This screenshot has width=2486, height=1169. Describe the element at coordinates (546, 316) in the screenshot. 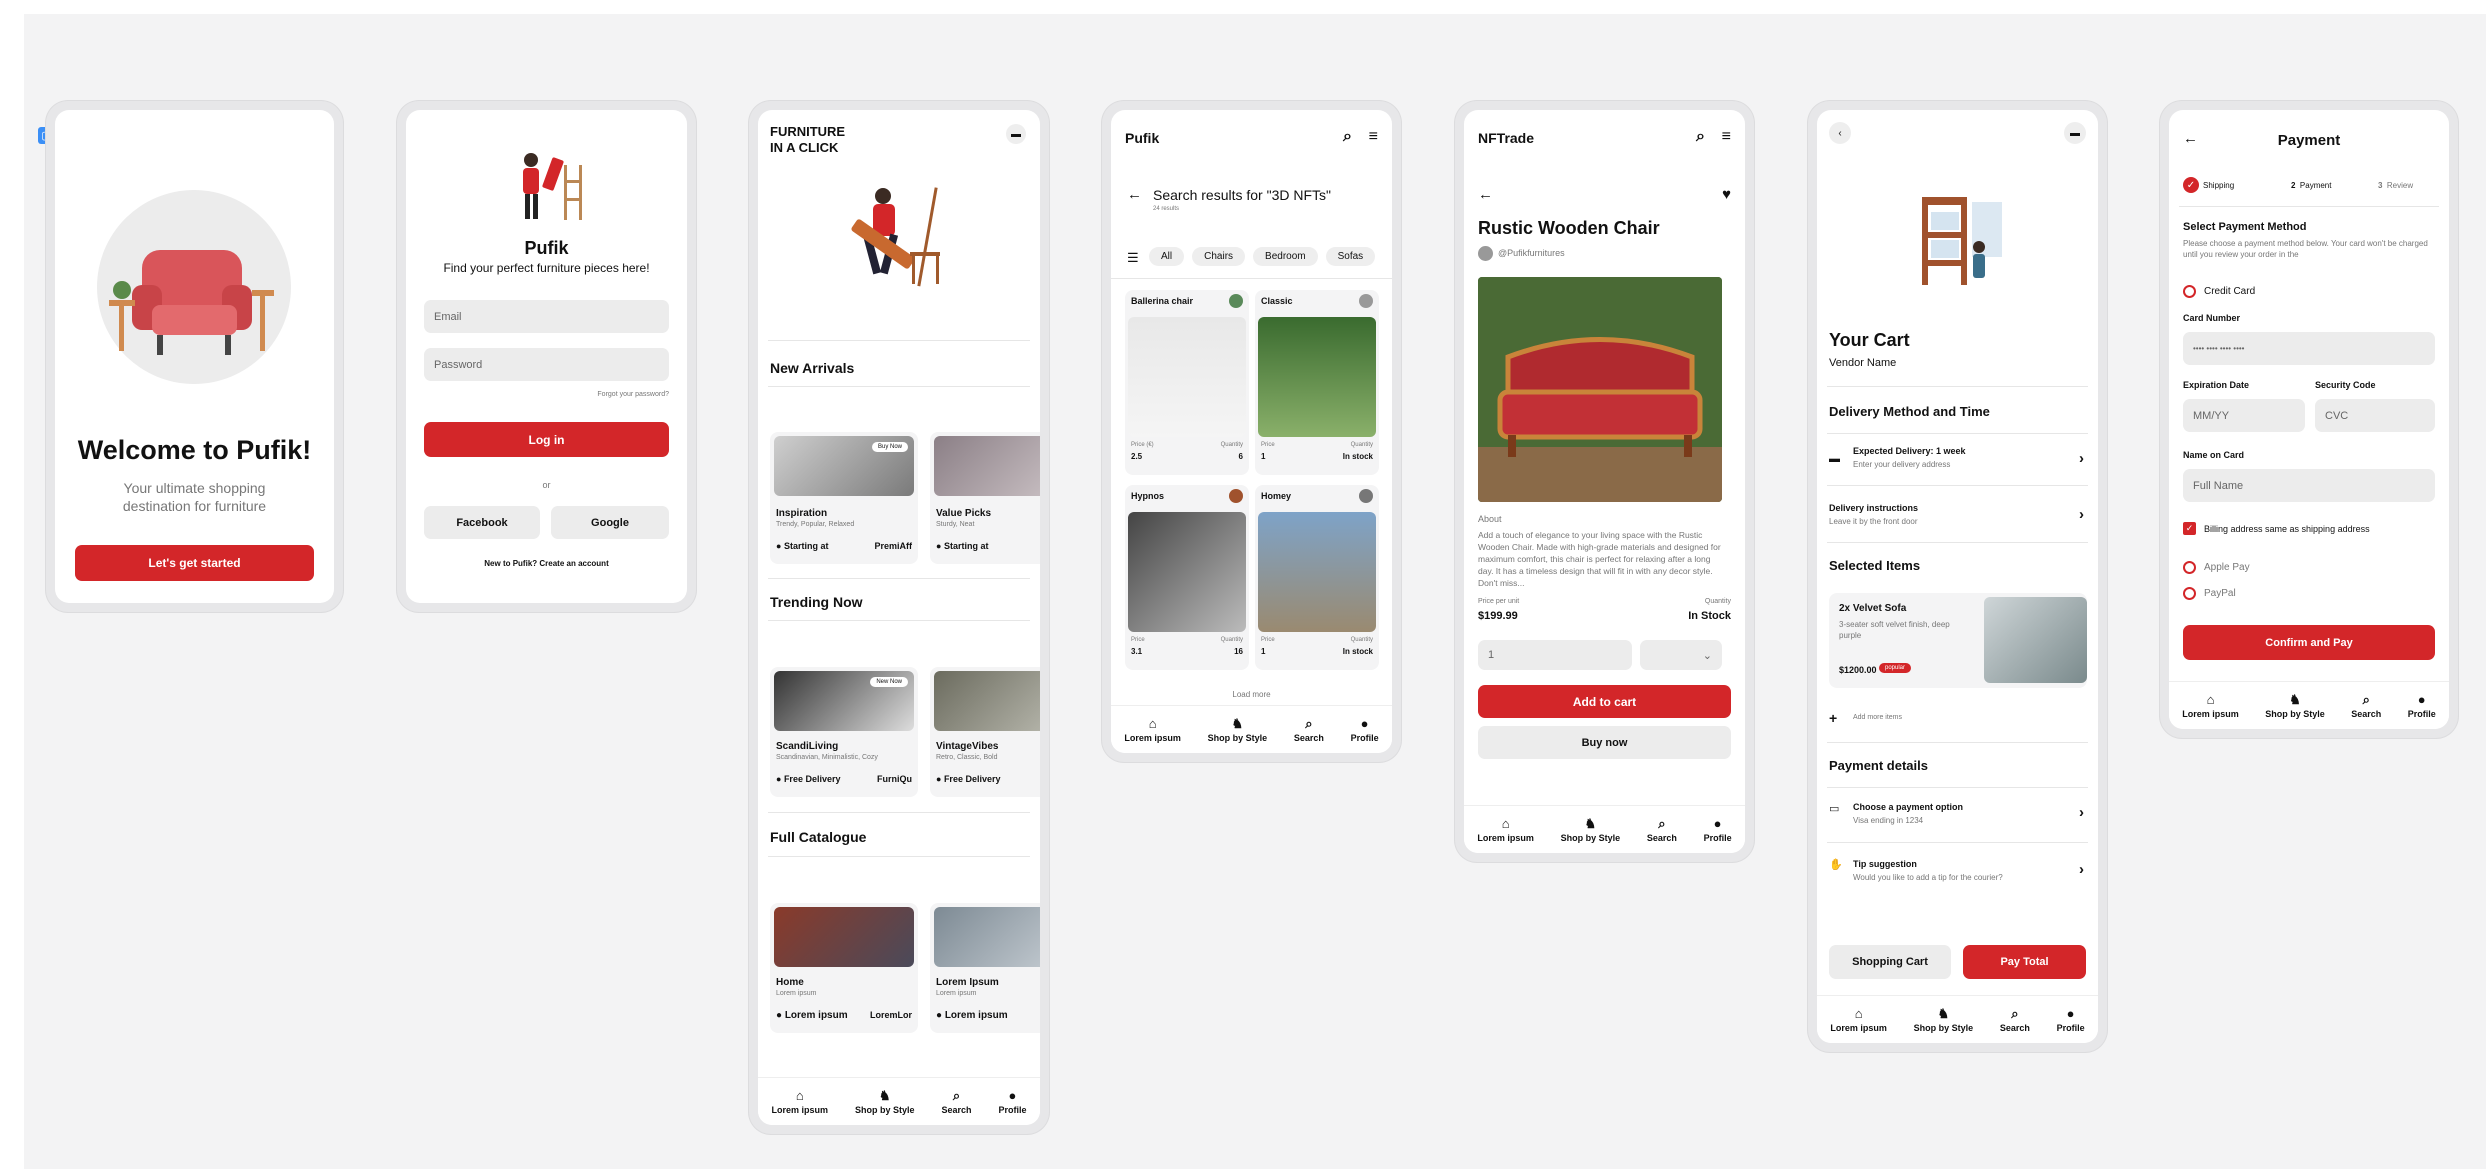

I see `email-field: Email` at that location.